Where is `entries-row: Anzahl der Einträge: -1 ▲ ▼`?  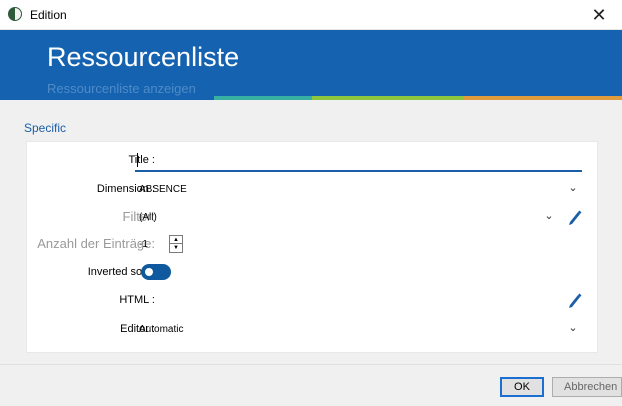 entries-row: Anzahl der Einträge: -1 ▲ ▼ is located at coordinates (313, 245).